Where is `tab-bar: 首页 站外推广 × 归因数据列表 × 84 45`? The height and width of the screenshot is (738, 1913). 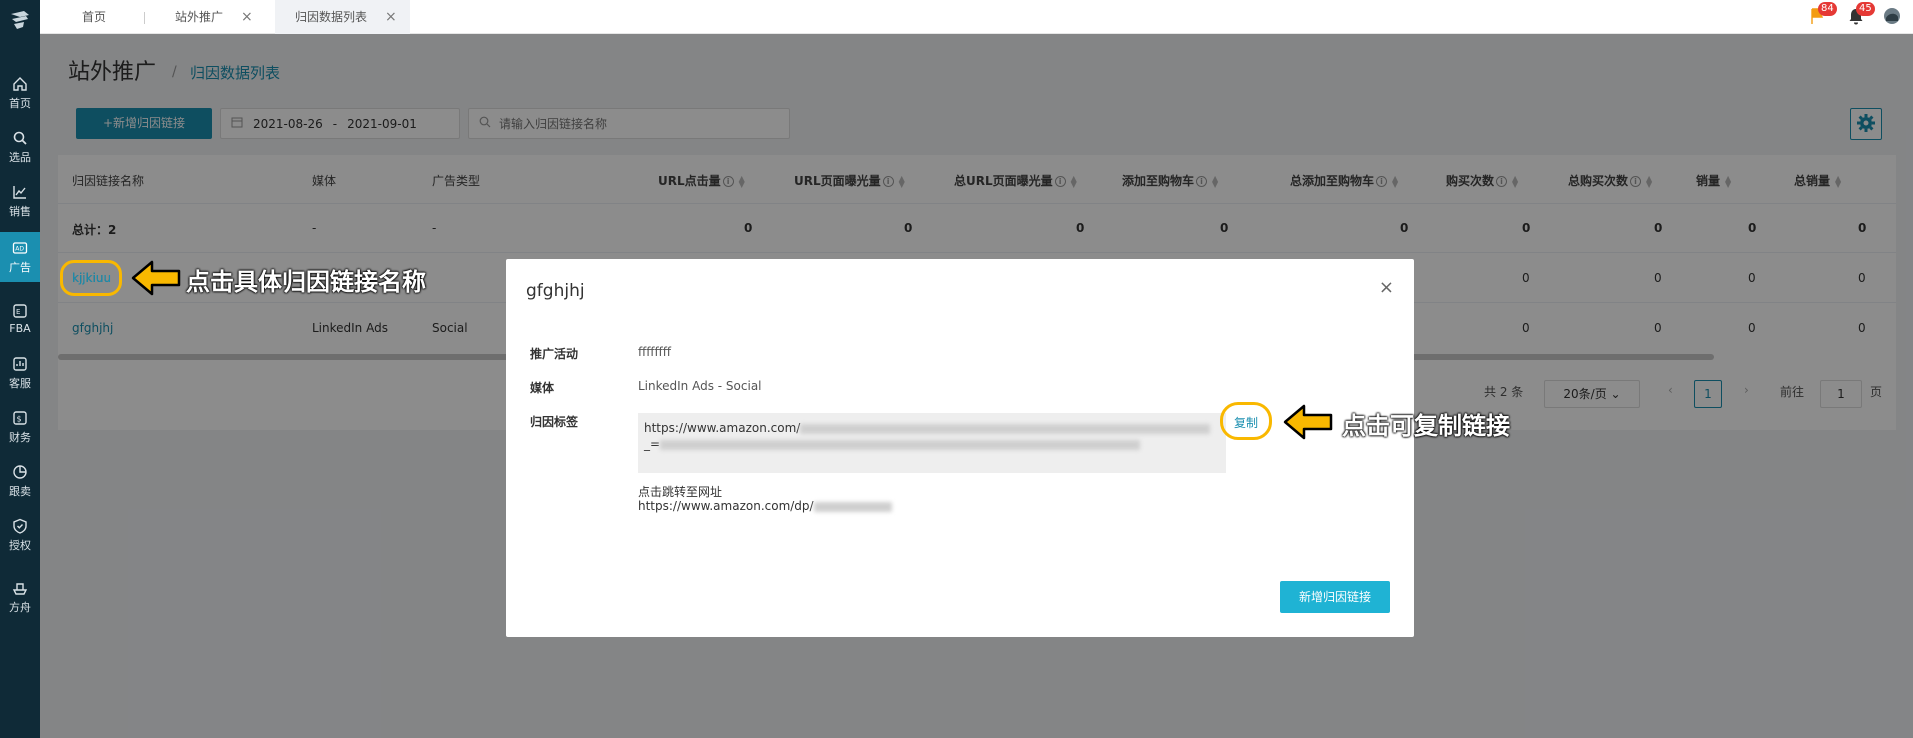 tab-bar: 首页 站外推广 × 归因数据列表 × 84 45 is located at coordinates (976, 17).